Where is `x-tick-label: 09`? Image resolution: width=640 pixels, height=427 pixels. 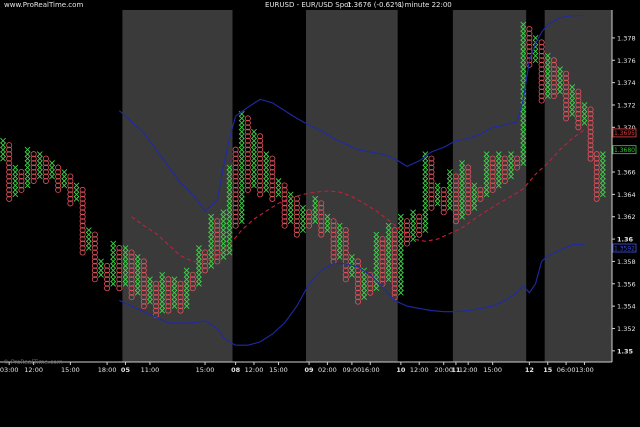 x-tick-label: 09 is located at coordinates (310, 370).